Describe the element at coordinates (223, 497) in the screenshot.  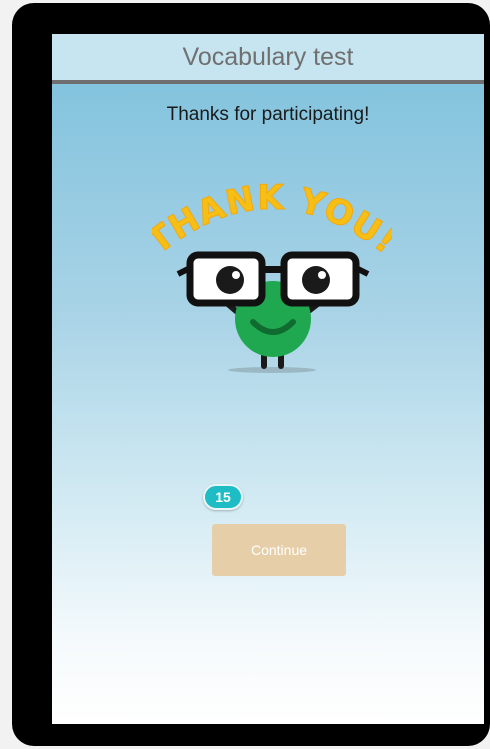
I see `count-badge: 15` at that location.